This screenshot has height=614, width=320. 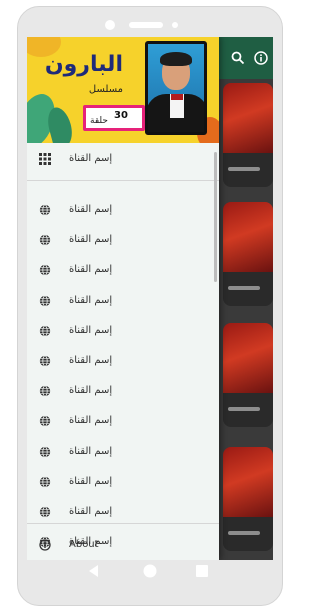 I want to click on actor-portrait, so click(x=176, y=88).